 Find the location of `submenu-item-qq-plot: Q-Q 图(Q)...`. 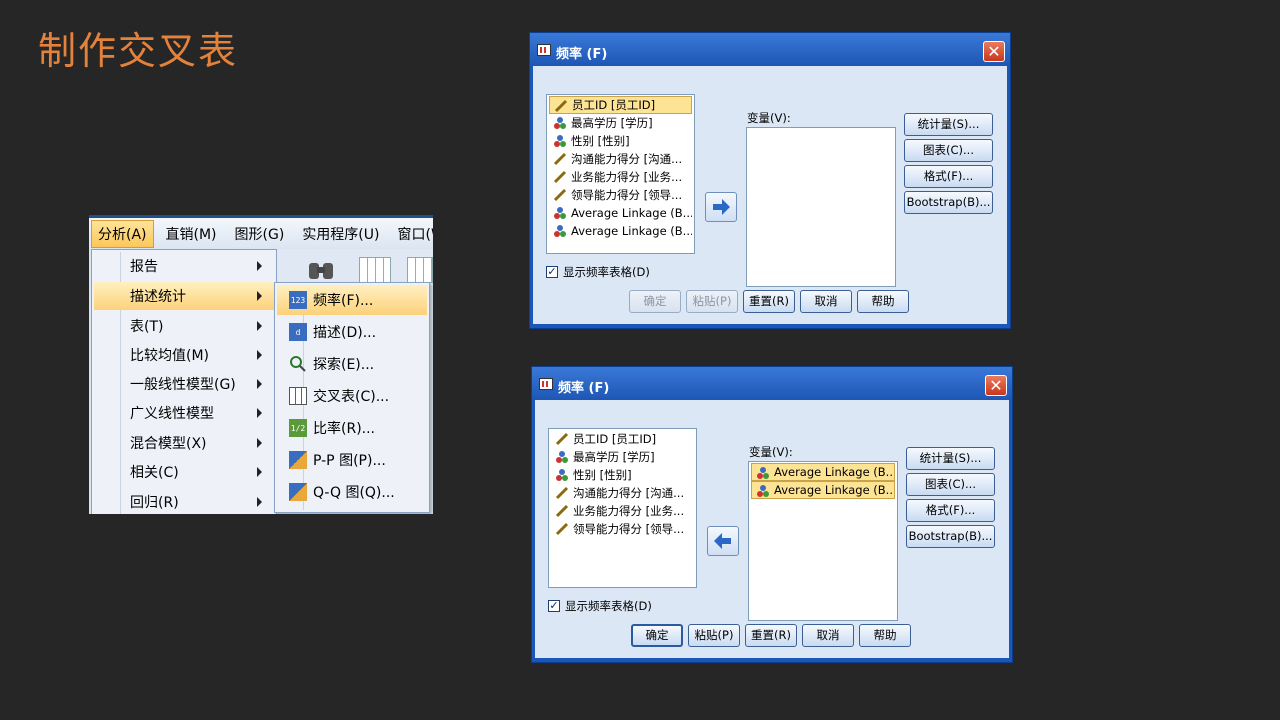

submenu-item-qq-plot: Q-Q 图(Q)... is located at coordinates (352, 492).